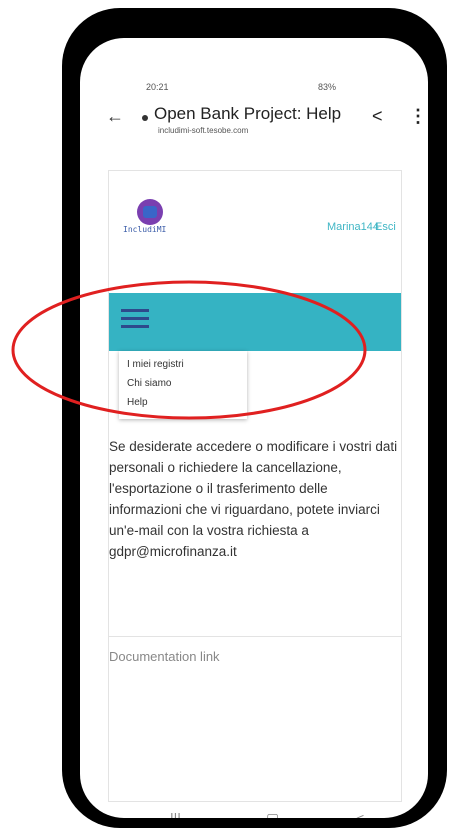 Image resolution: width=457 pixels, height=835 pixels. Describe the element at coordinates (175, 814) in the screenshot. I see `recent-apps-icon: |||` at that location.